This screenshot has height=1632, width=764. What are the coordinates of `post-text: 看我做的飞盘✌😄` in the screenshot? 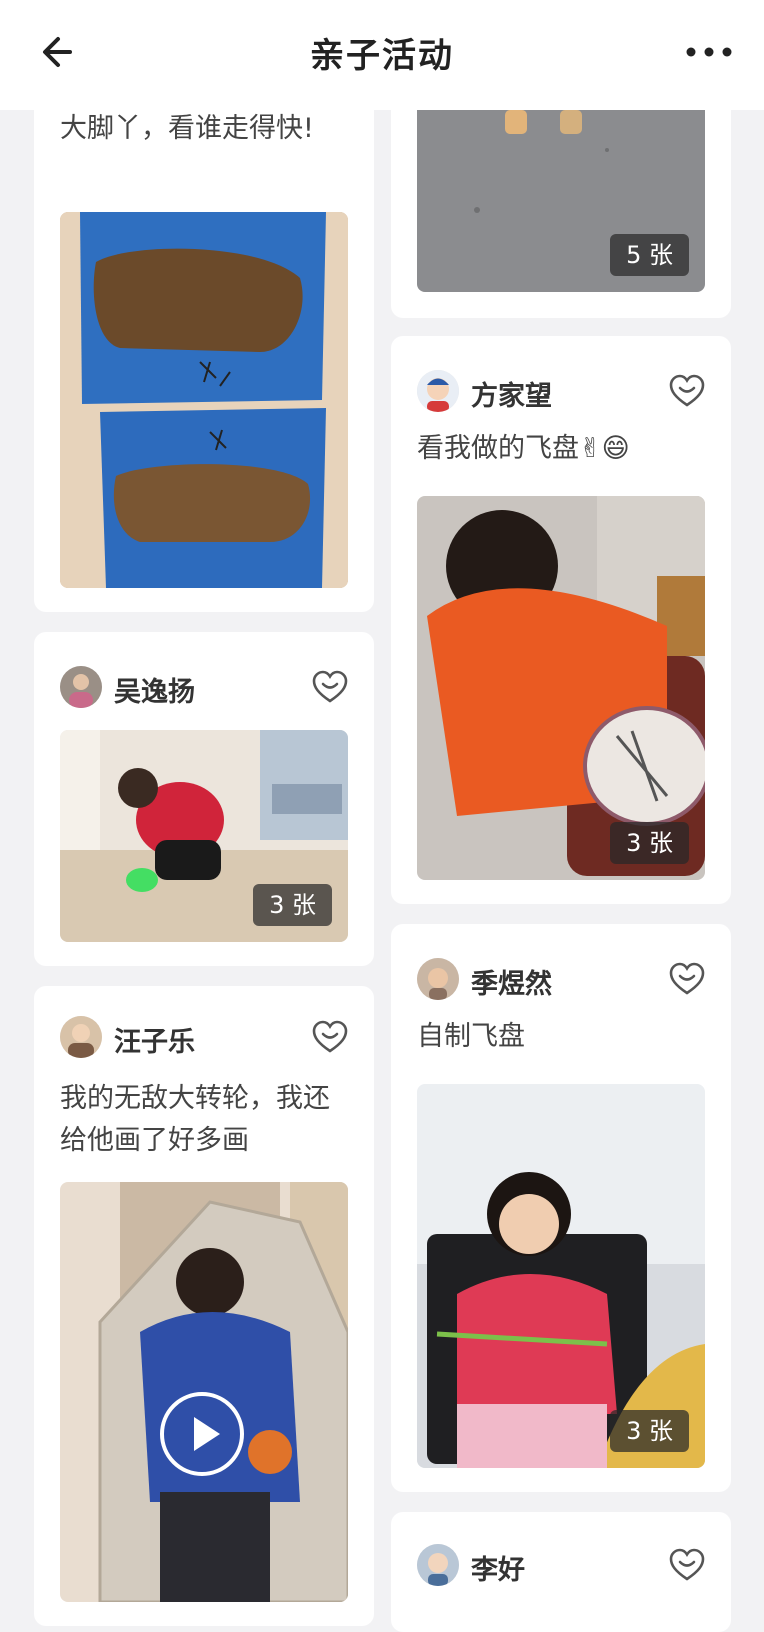 It's located at (523, 448).